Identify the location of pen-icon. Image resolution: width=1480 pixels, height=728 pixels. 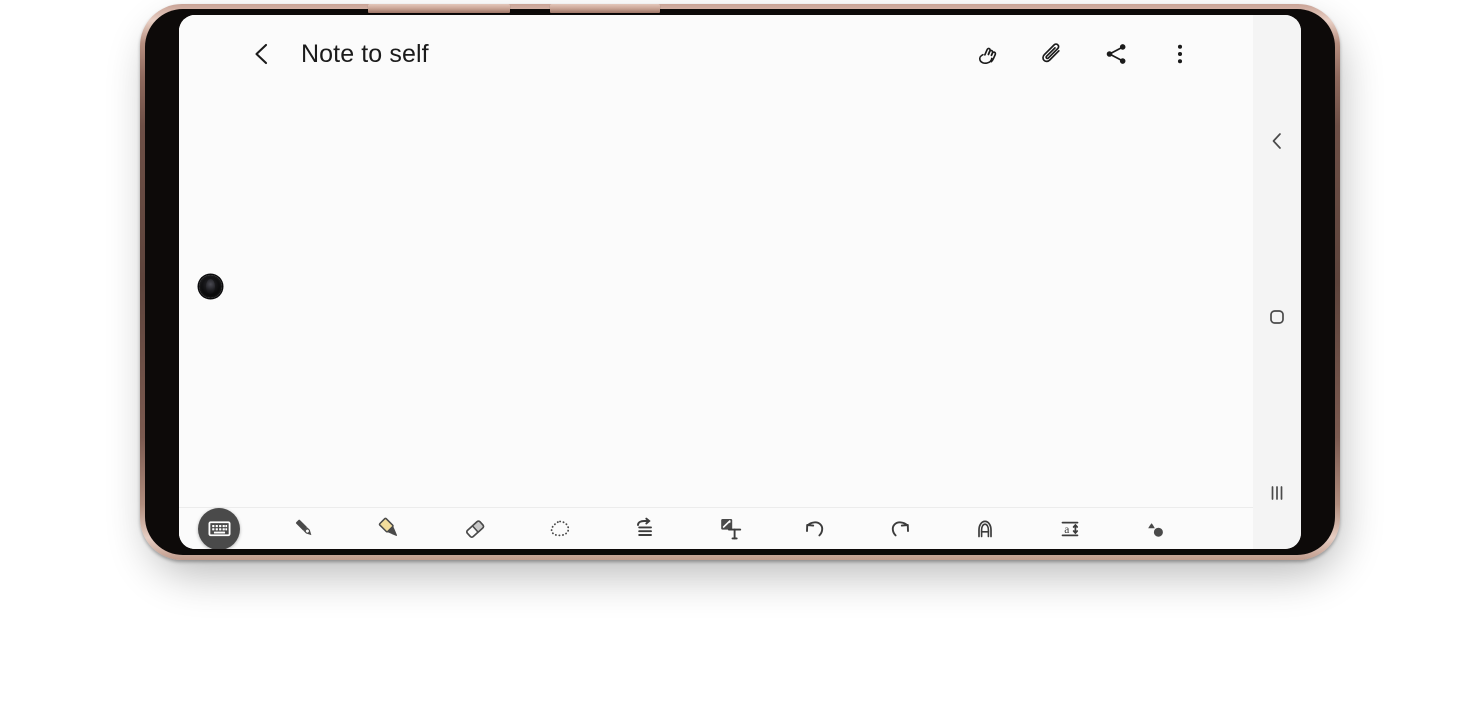
(305, 529).